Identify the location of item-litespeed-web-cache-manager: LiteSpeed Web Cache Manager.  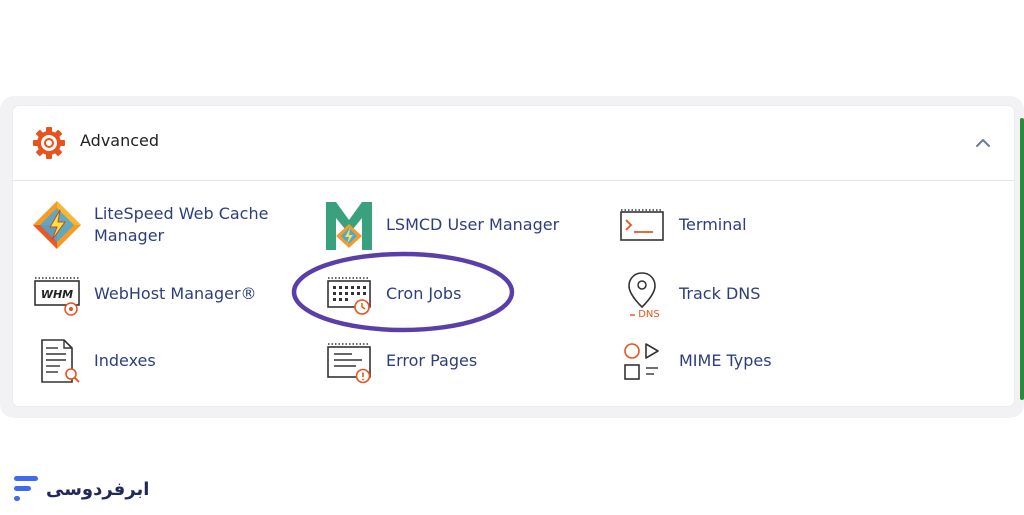
(149, 225).